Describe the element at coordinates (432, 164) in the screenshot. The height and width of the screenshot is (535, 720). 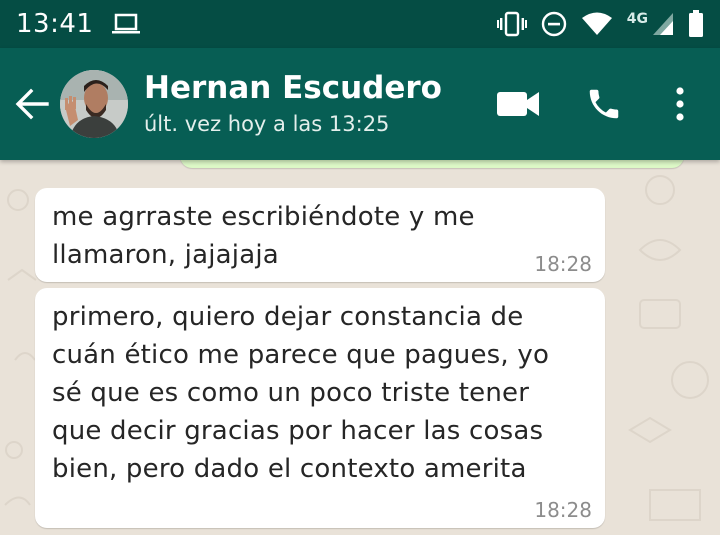
I see `previous-outgoing-message` at that location.